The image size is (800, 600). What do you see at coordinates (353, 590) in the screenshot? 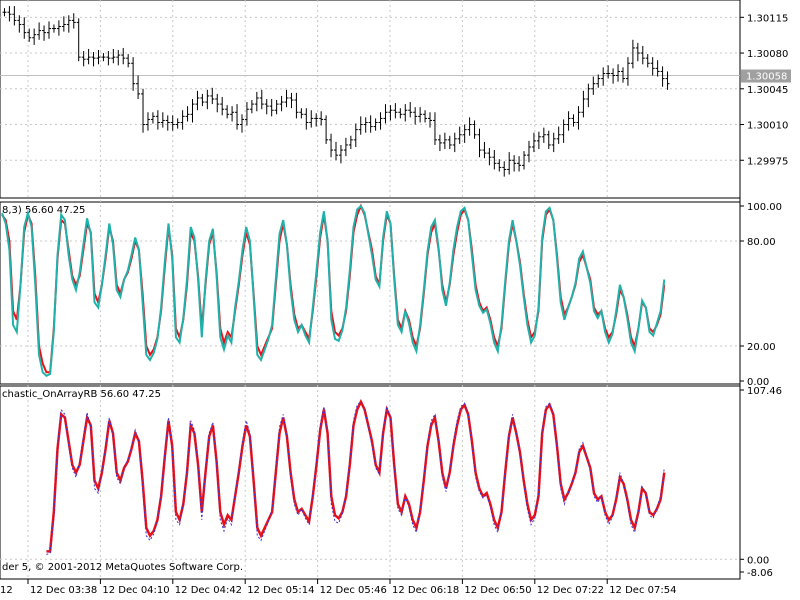
I see `time-label: 12 Dec 05:46` at bounding box center [353, 590].